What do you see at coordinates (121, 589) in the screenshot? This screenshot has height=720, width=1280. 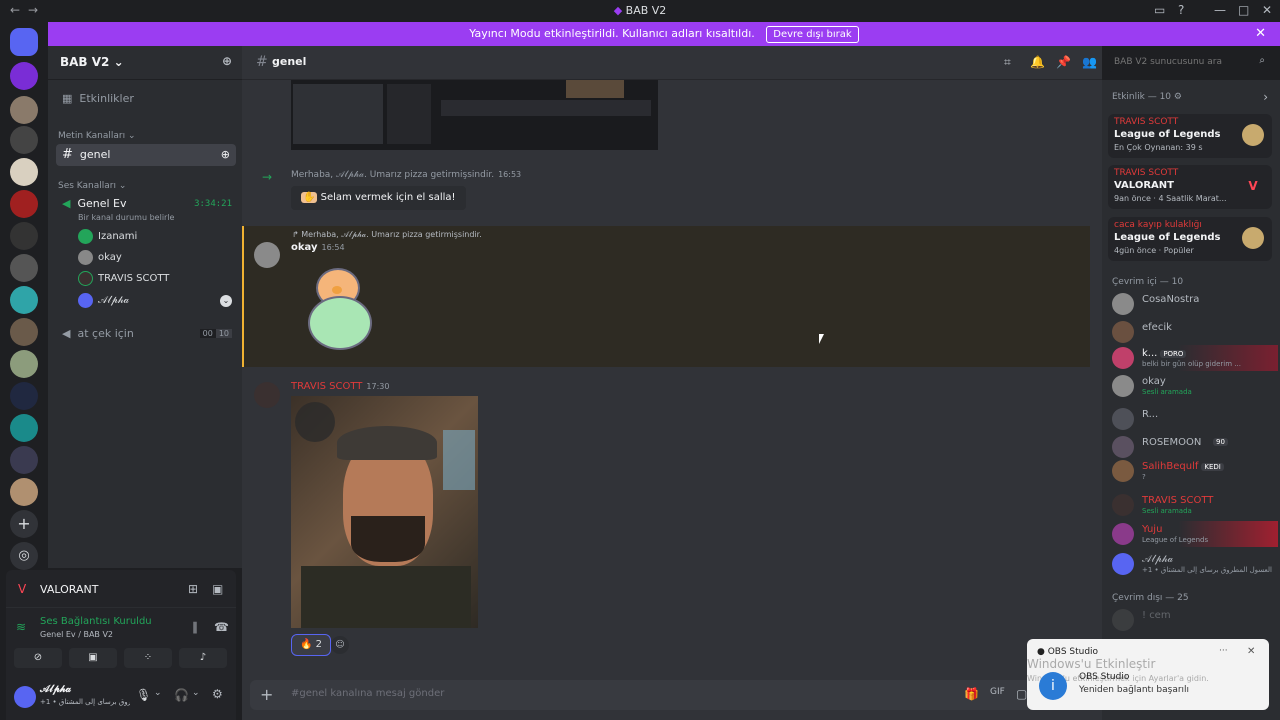 I see `activity-bar: V VALORANT ⊞ ▣` at bounding box center [121, 589].